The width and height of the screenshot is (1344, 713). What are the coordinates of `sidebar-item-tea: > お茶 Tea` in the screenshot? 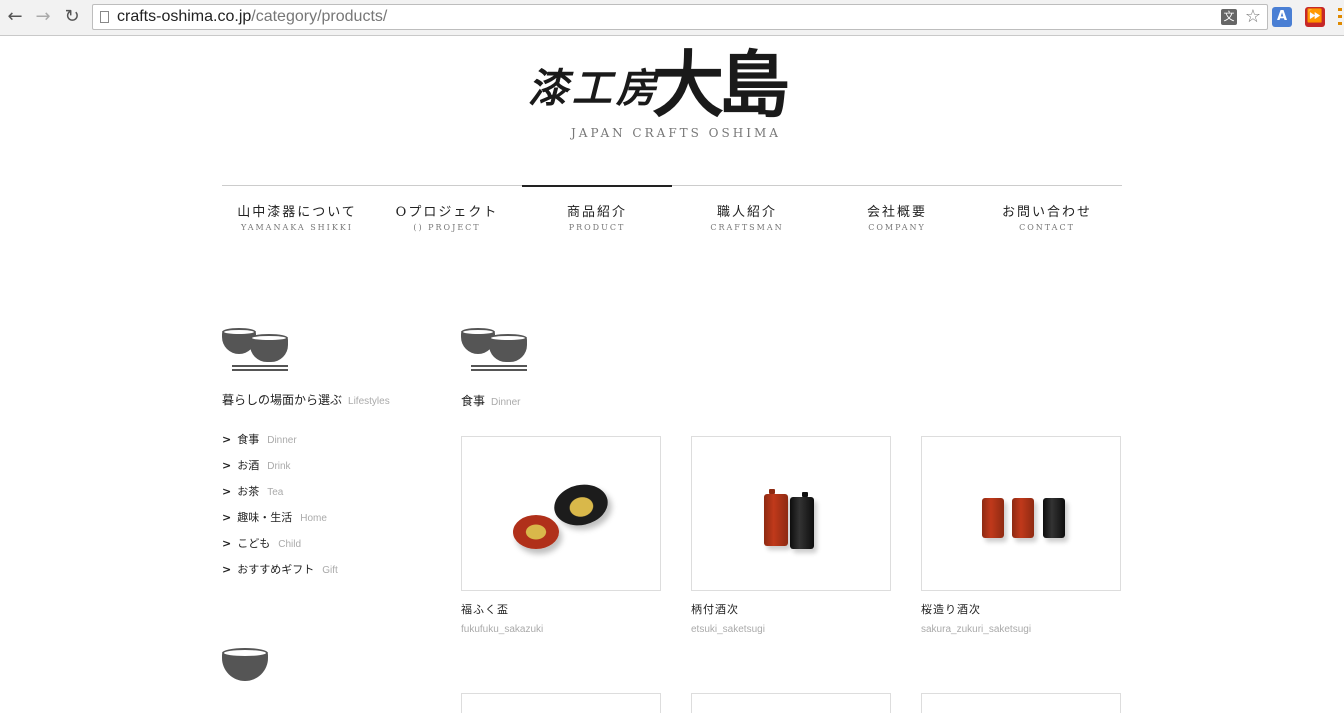 It's located at (280, 496).